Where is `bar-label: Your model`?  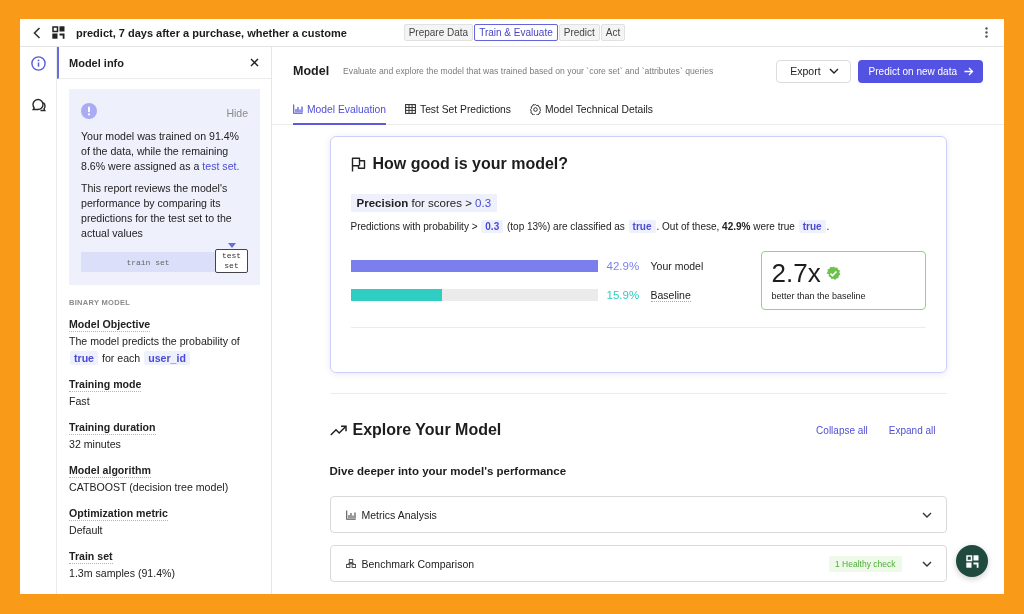
bar-label: Your model is located at coordinates (677, 265).